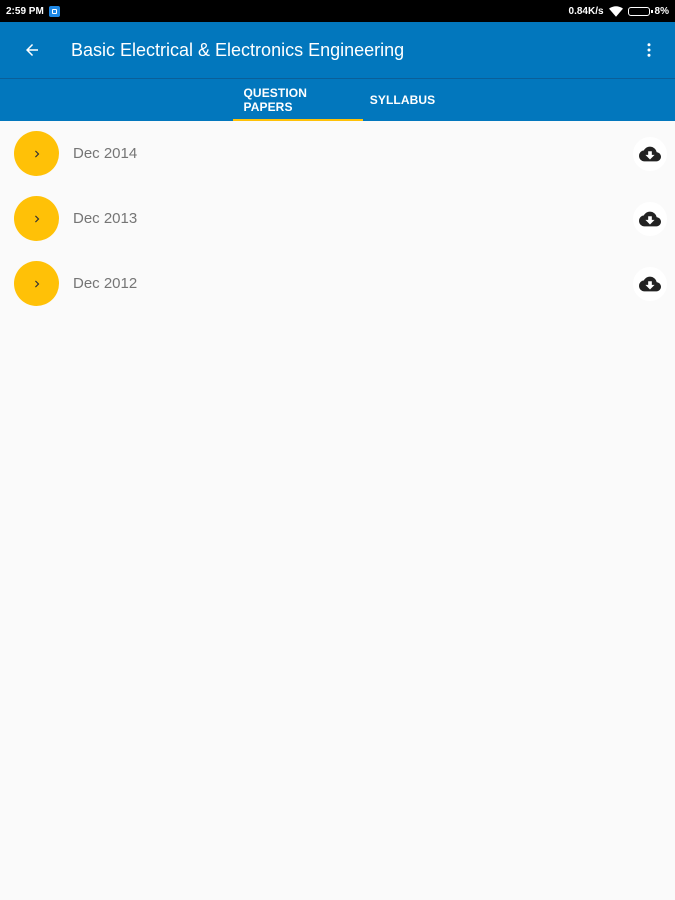 The height and width of the screenshot is (900, 675). Describe the element at coordinates (337, 283) in the screenshot. I see `list-item: Dec 2012` at that location.